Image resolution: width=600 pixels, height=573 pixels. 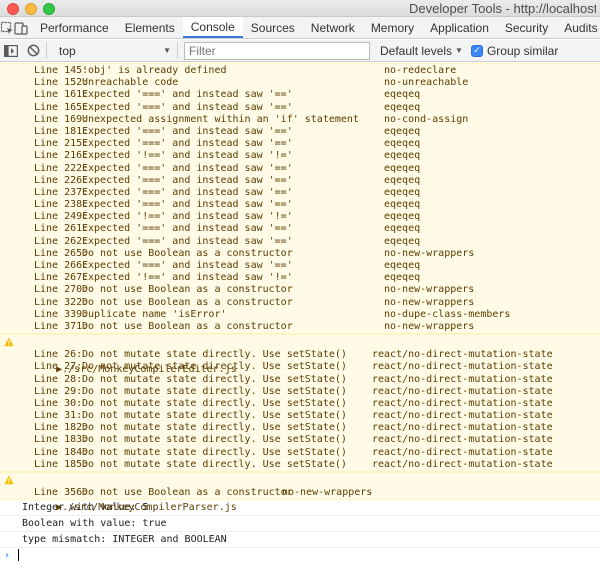 What do you see at coordinates (459, 27) in the screenshot?
I see `tab-application: Application` at bounding box center [459, 27].